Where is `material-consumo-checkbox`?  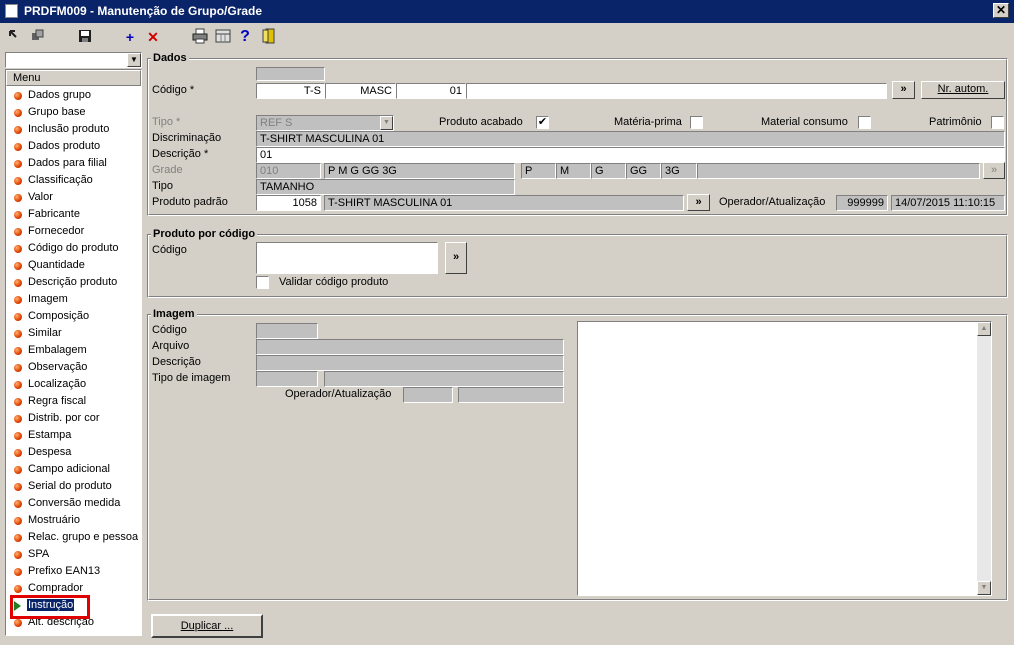 material-consumo-checkbox is located at coordinates (864, 122).